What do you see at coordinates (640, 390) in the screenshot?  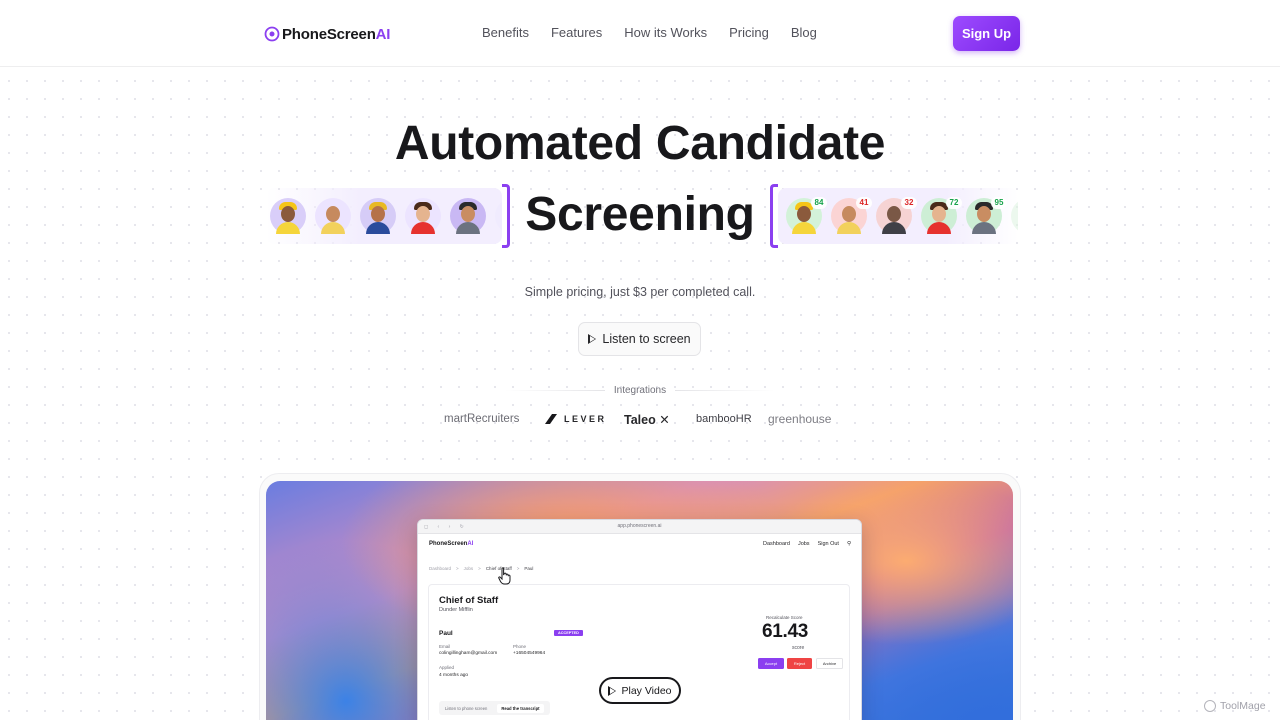 I see `integrations-label: Integrations` at bounding box center [640, 390].